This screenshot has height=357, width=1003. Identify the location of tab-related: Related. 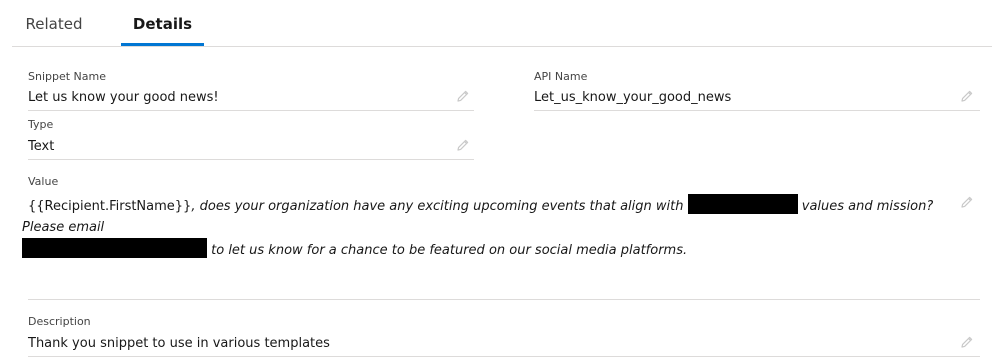
(54, 23).